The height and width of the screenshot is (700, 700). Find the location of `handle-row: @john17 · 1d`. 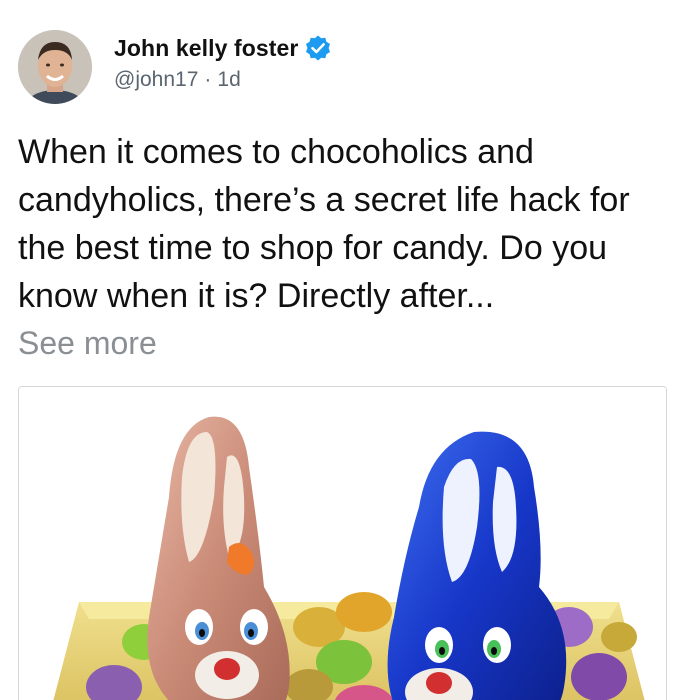

handle-row: @john17 · 1d is located at coordinates (223, 80).